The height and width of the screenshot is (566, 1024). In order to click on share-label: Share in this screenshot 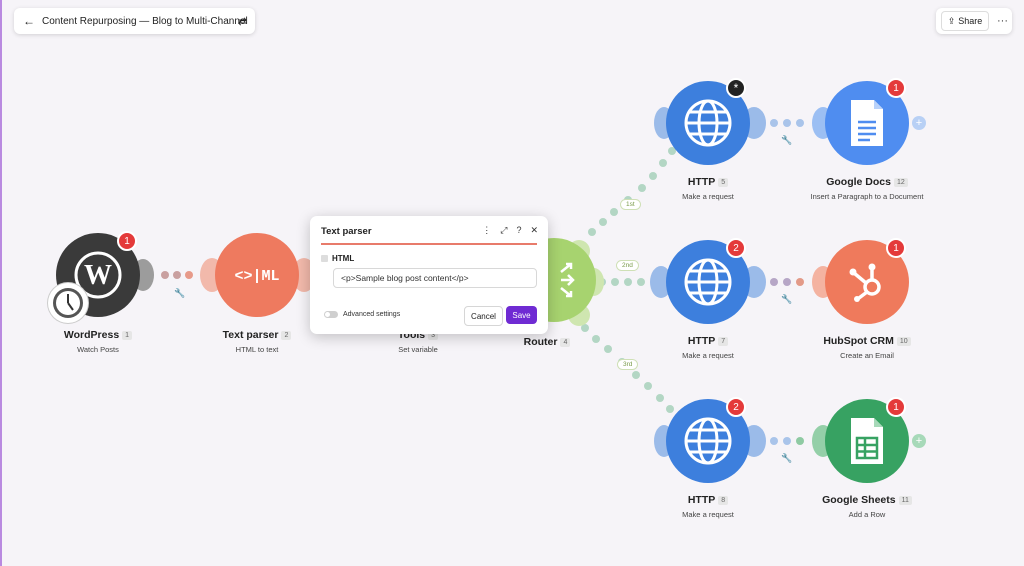, I will do `click(970, 21)`.